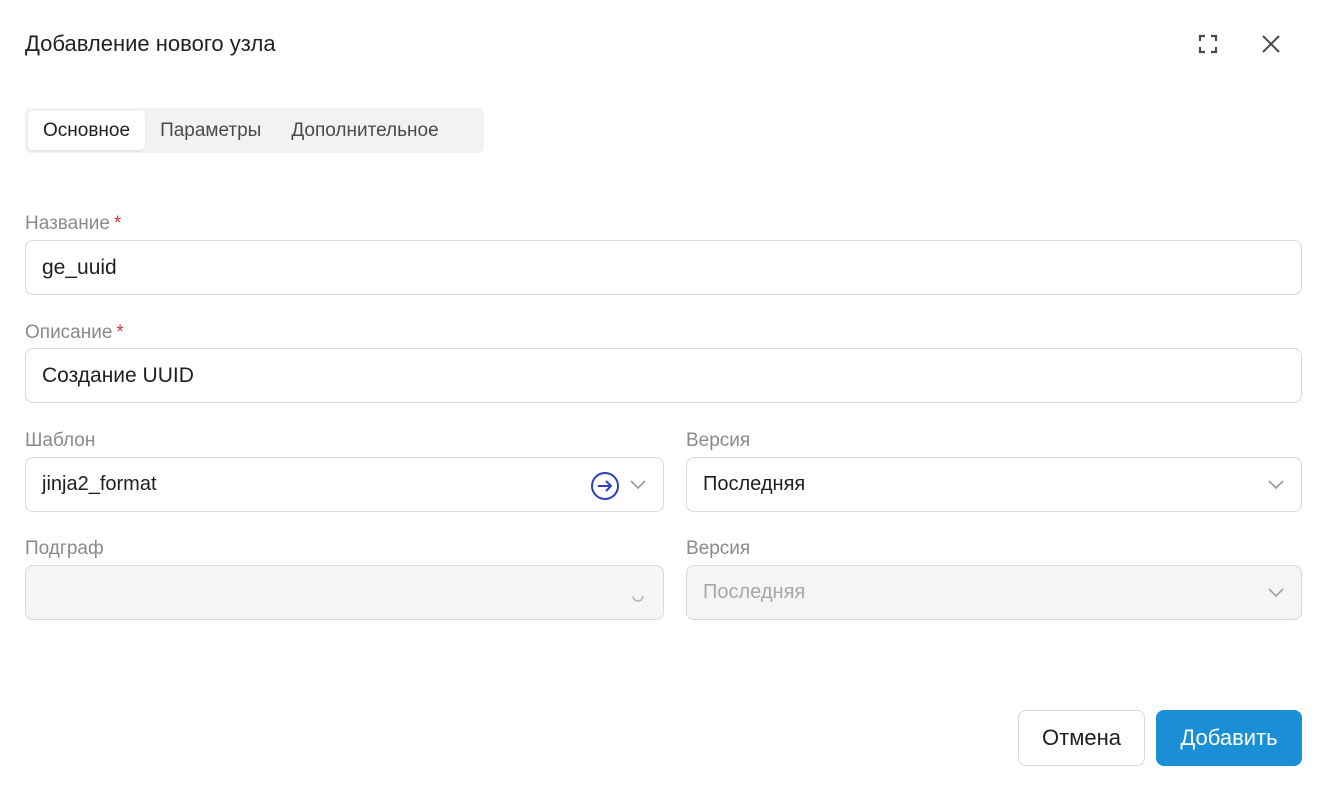  I want to click on subgraph-label: Подграф, so click(64, 548).